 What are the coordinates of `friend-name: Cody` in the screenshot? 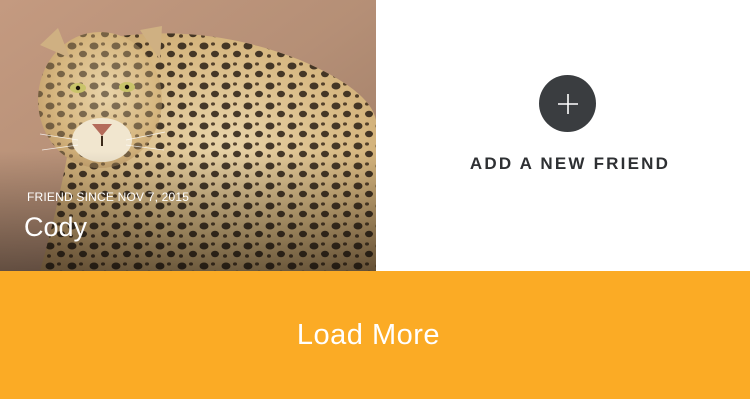 It's located at (56, 227).